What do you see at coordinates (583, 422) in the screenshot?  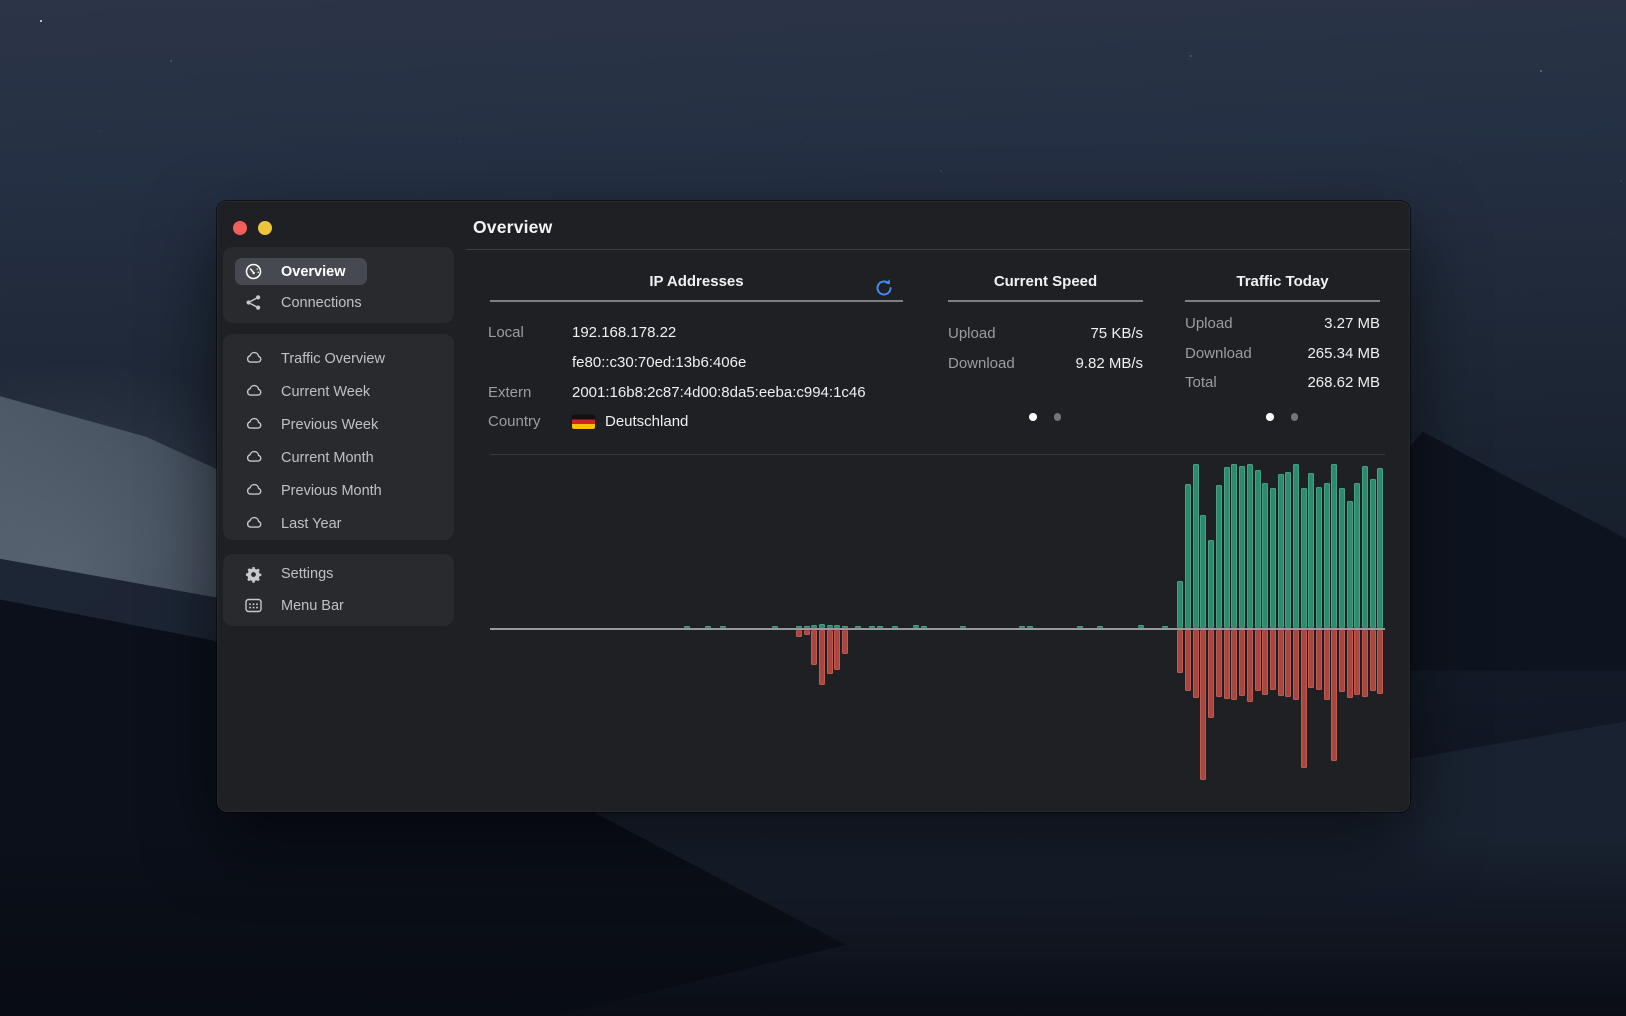 I see `germany-flag-icon` at bounding box center [583, 422].